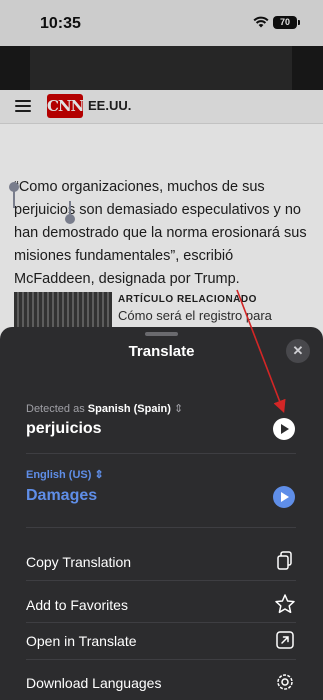 This screenshot has width=323, height=700. I want to click on target-language: English (US), so click(59, 475).